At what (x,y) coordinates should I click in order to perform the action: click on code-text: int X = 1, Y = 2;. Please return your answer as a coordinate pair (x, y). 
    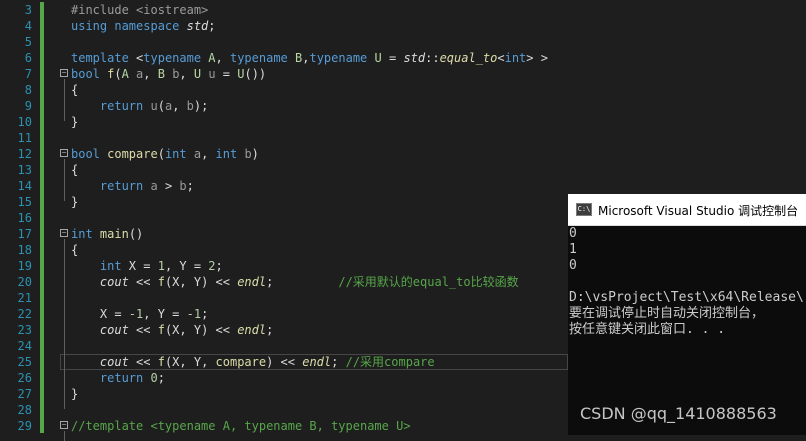
    Looking at the image, I should click on (147, 266).